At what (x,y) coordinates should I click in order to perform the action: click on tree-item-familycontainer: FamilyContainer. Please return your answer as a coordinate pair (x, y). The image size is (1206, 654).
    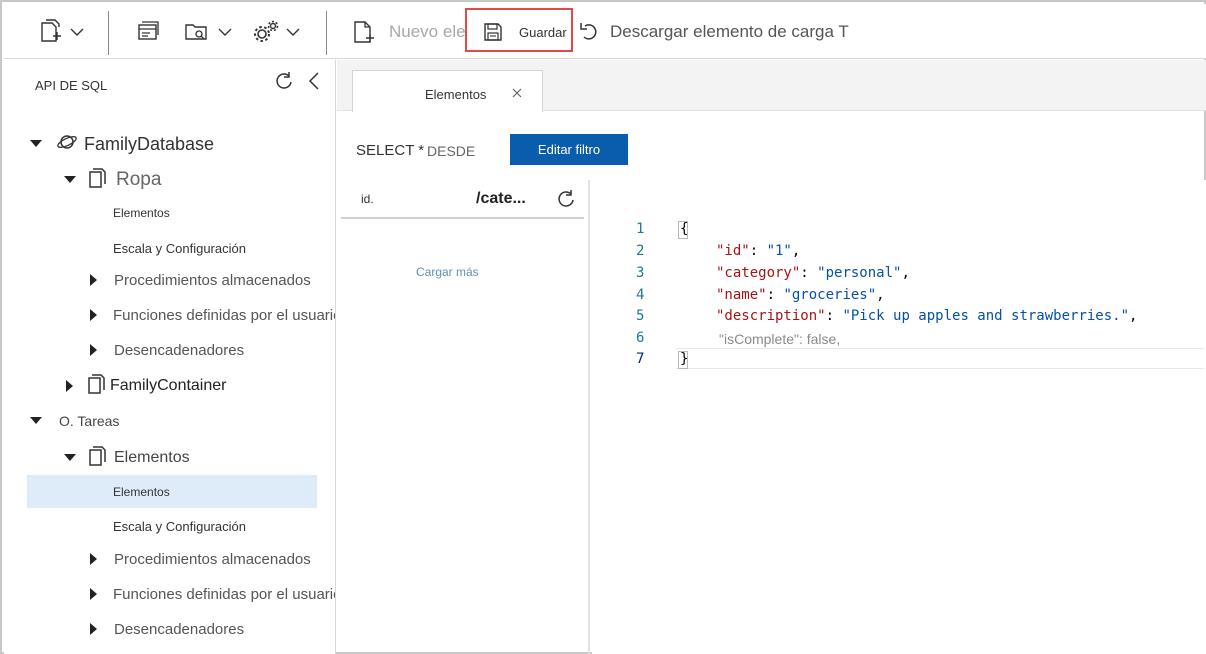
    Looking at the image, I should click on (144, 386).